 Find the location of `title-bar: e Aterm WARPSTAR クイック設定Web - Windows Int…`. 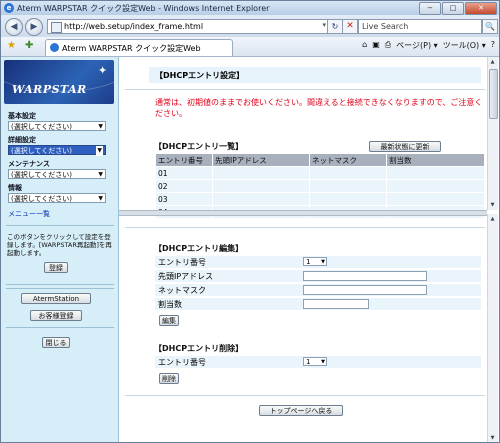

title-bar: e Aterm WARPSTAR クイック設定Web - Windows Int… is located at coordinates (250, 8).